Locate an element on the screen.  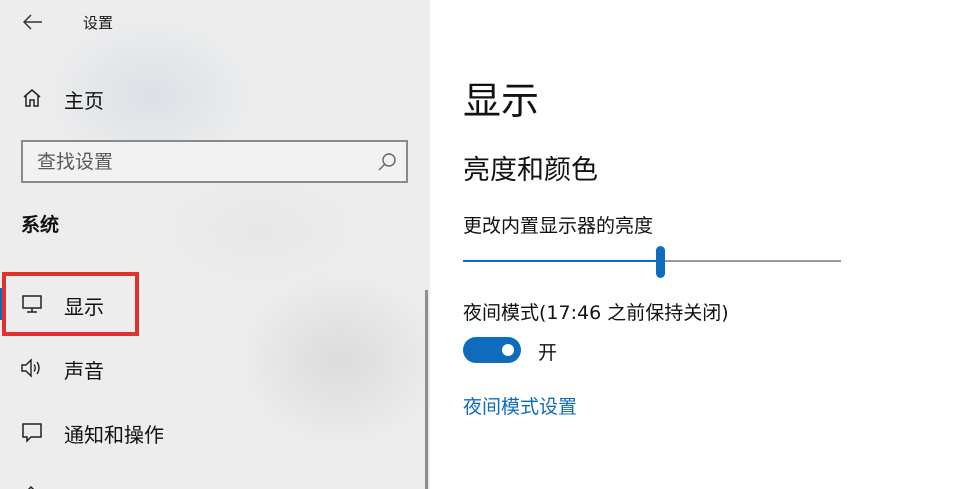
section-title: 系统 is located at coordinates (40, 225).